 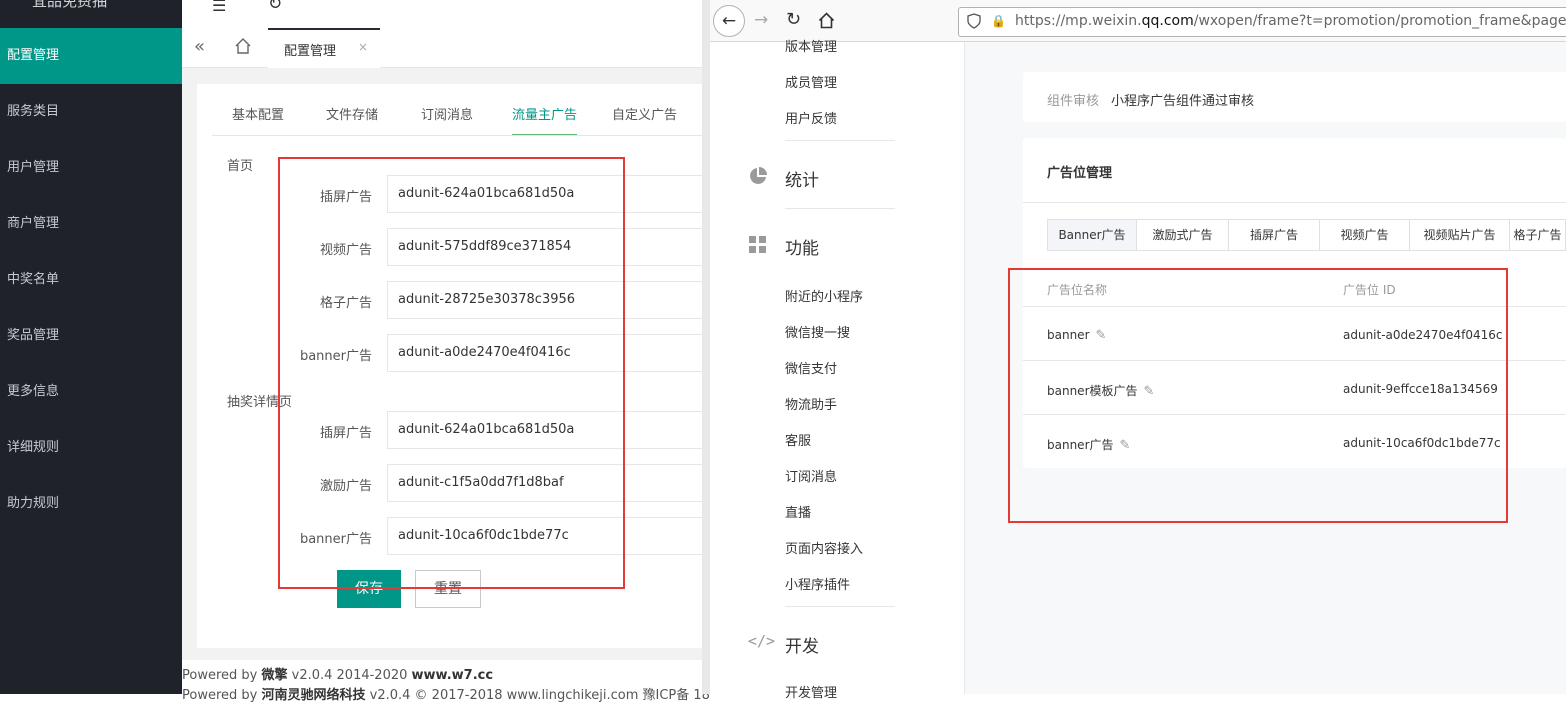 What do you see at coordinates (793, 19) in the screenshot?
I see `reload-icon: ↻` at bounding box center [793, 19].